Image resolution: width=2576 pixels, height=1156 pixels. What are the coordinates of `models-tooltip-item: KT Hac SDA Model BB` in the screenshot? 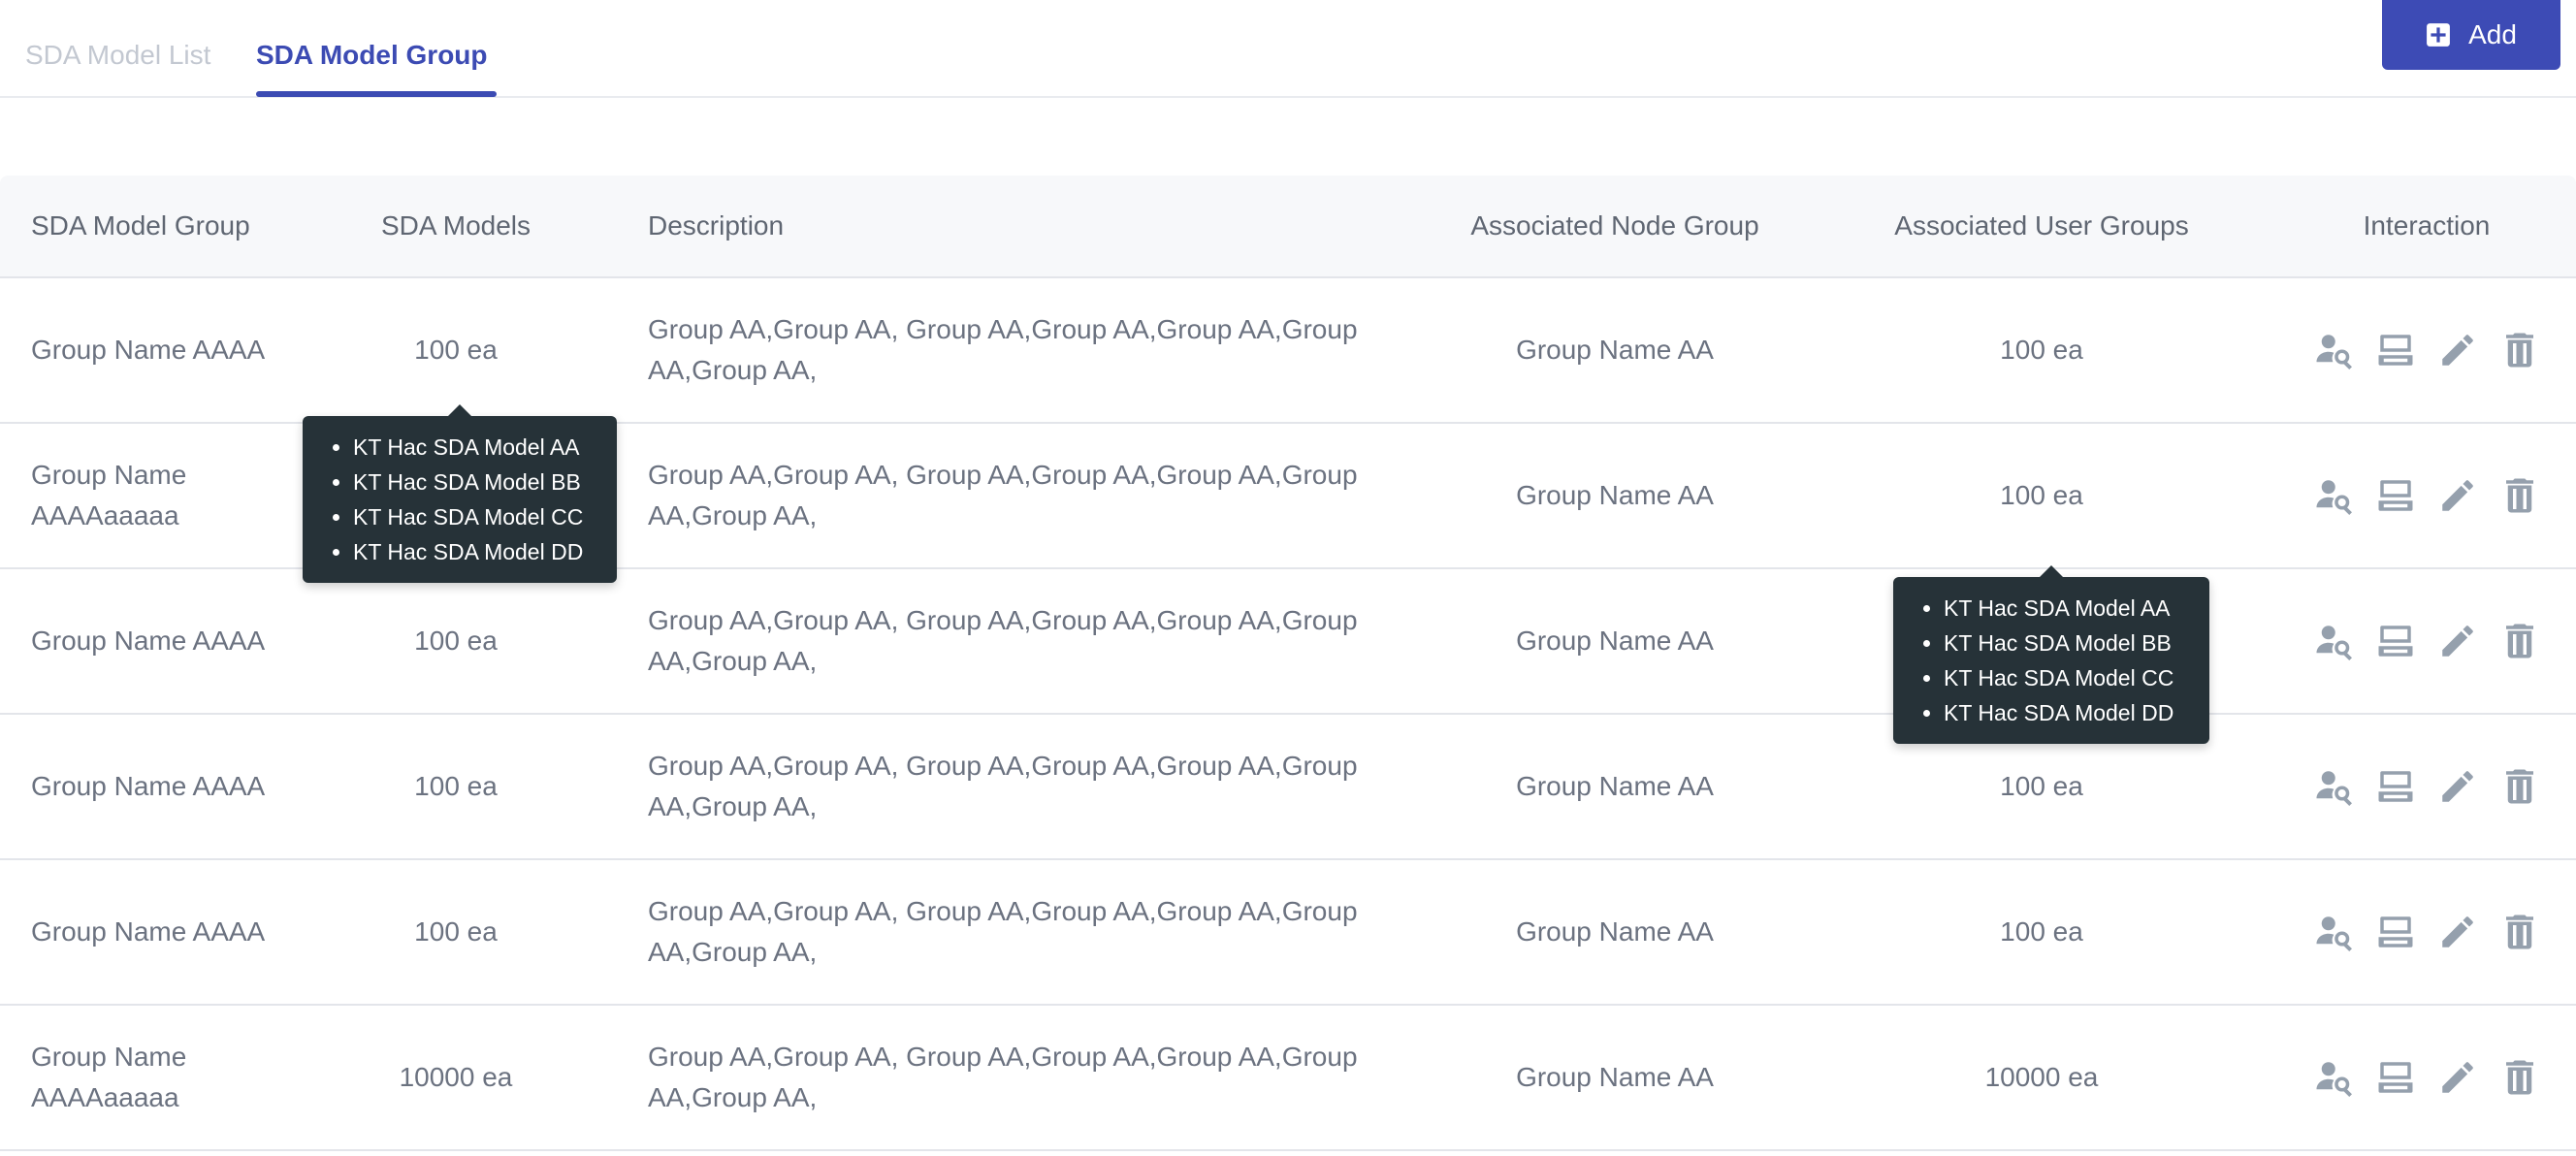 It's located at (473, 482).